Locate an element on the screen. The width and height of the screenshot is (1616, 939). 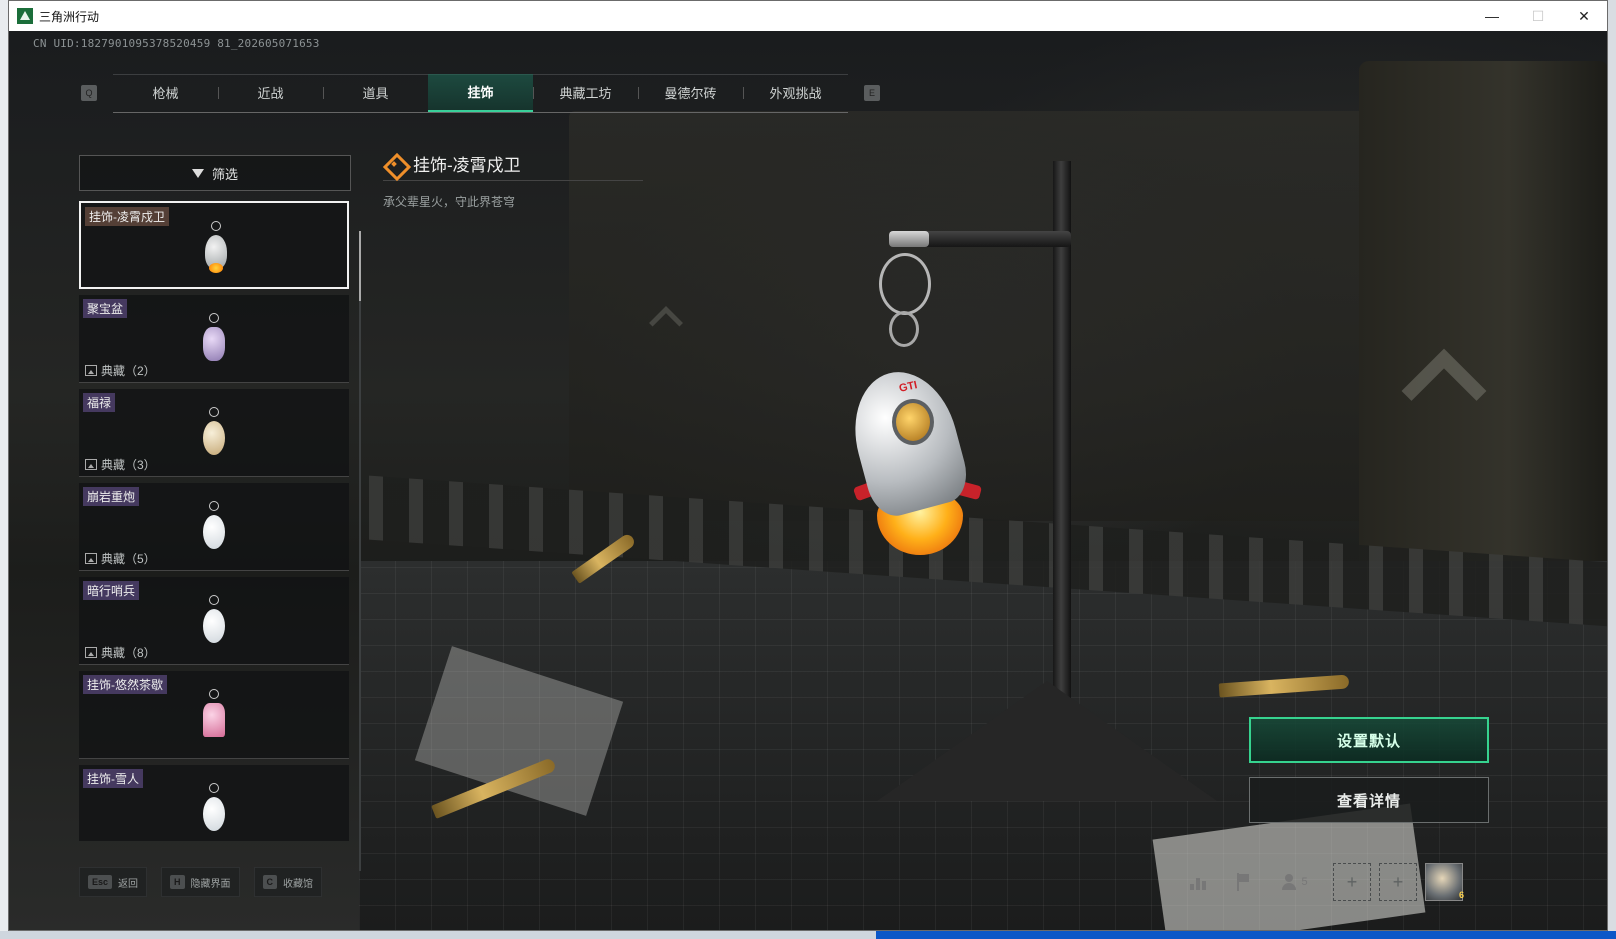
tab-next-key-hint: E is located at coordinates (872, 93).